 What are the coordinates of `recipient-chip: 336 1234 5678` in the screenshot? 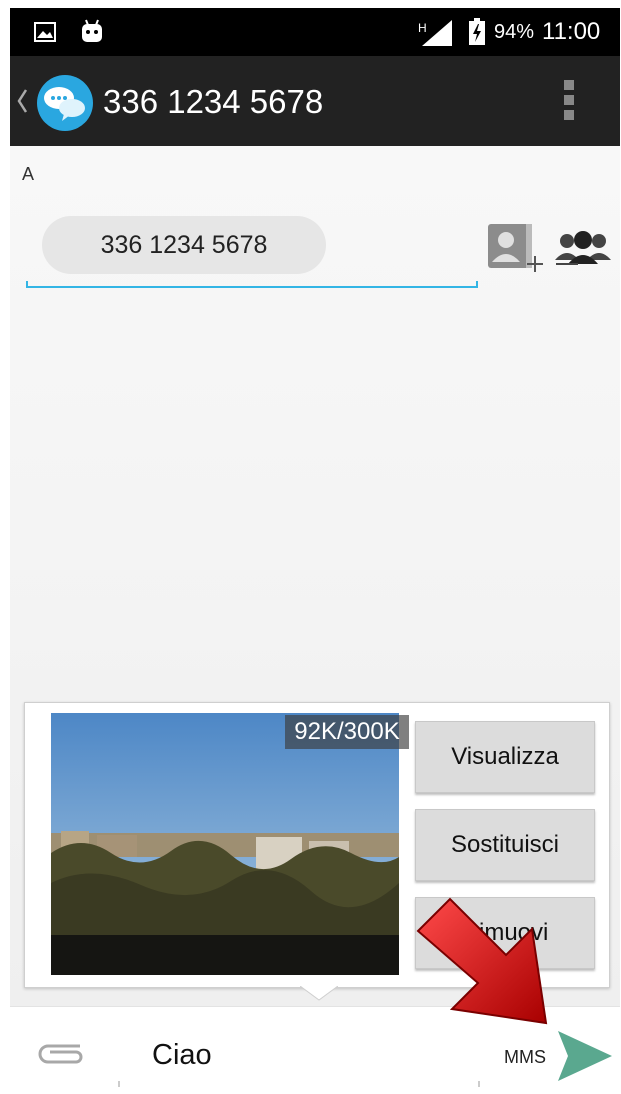 It's located at (184, 245).